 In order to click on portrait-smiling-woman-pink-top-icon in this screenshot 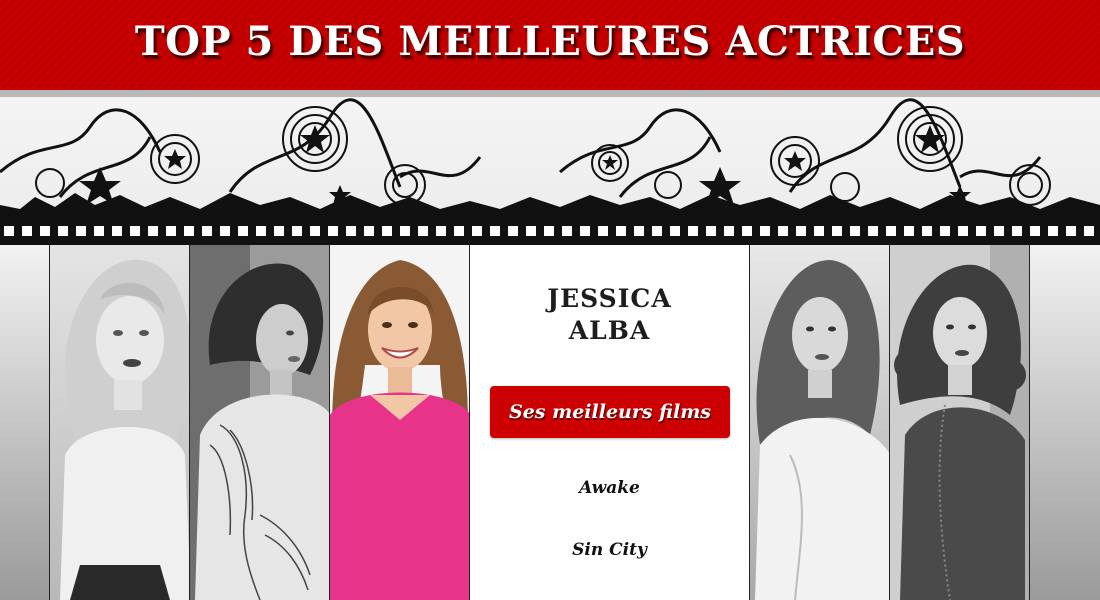, I will do `click(399, 422)`.